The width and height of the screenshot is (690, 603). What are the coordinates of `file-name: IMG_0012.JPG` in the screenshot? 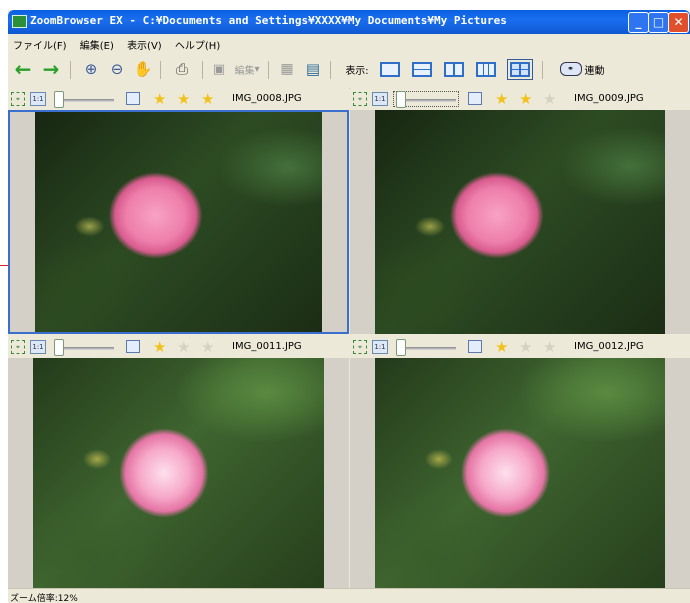 It's located at (609, 346).